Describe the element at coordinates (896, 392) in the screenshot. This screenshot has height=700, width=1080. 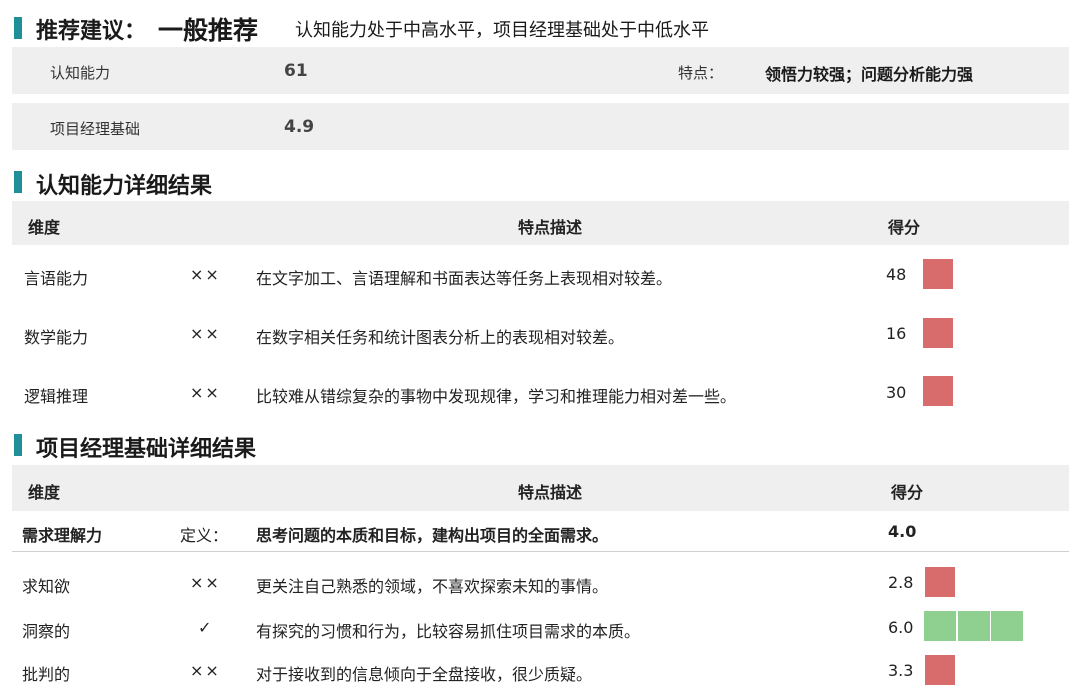
I see `table-row-score: 30` at that location.